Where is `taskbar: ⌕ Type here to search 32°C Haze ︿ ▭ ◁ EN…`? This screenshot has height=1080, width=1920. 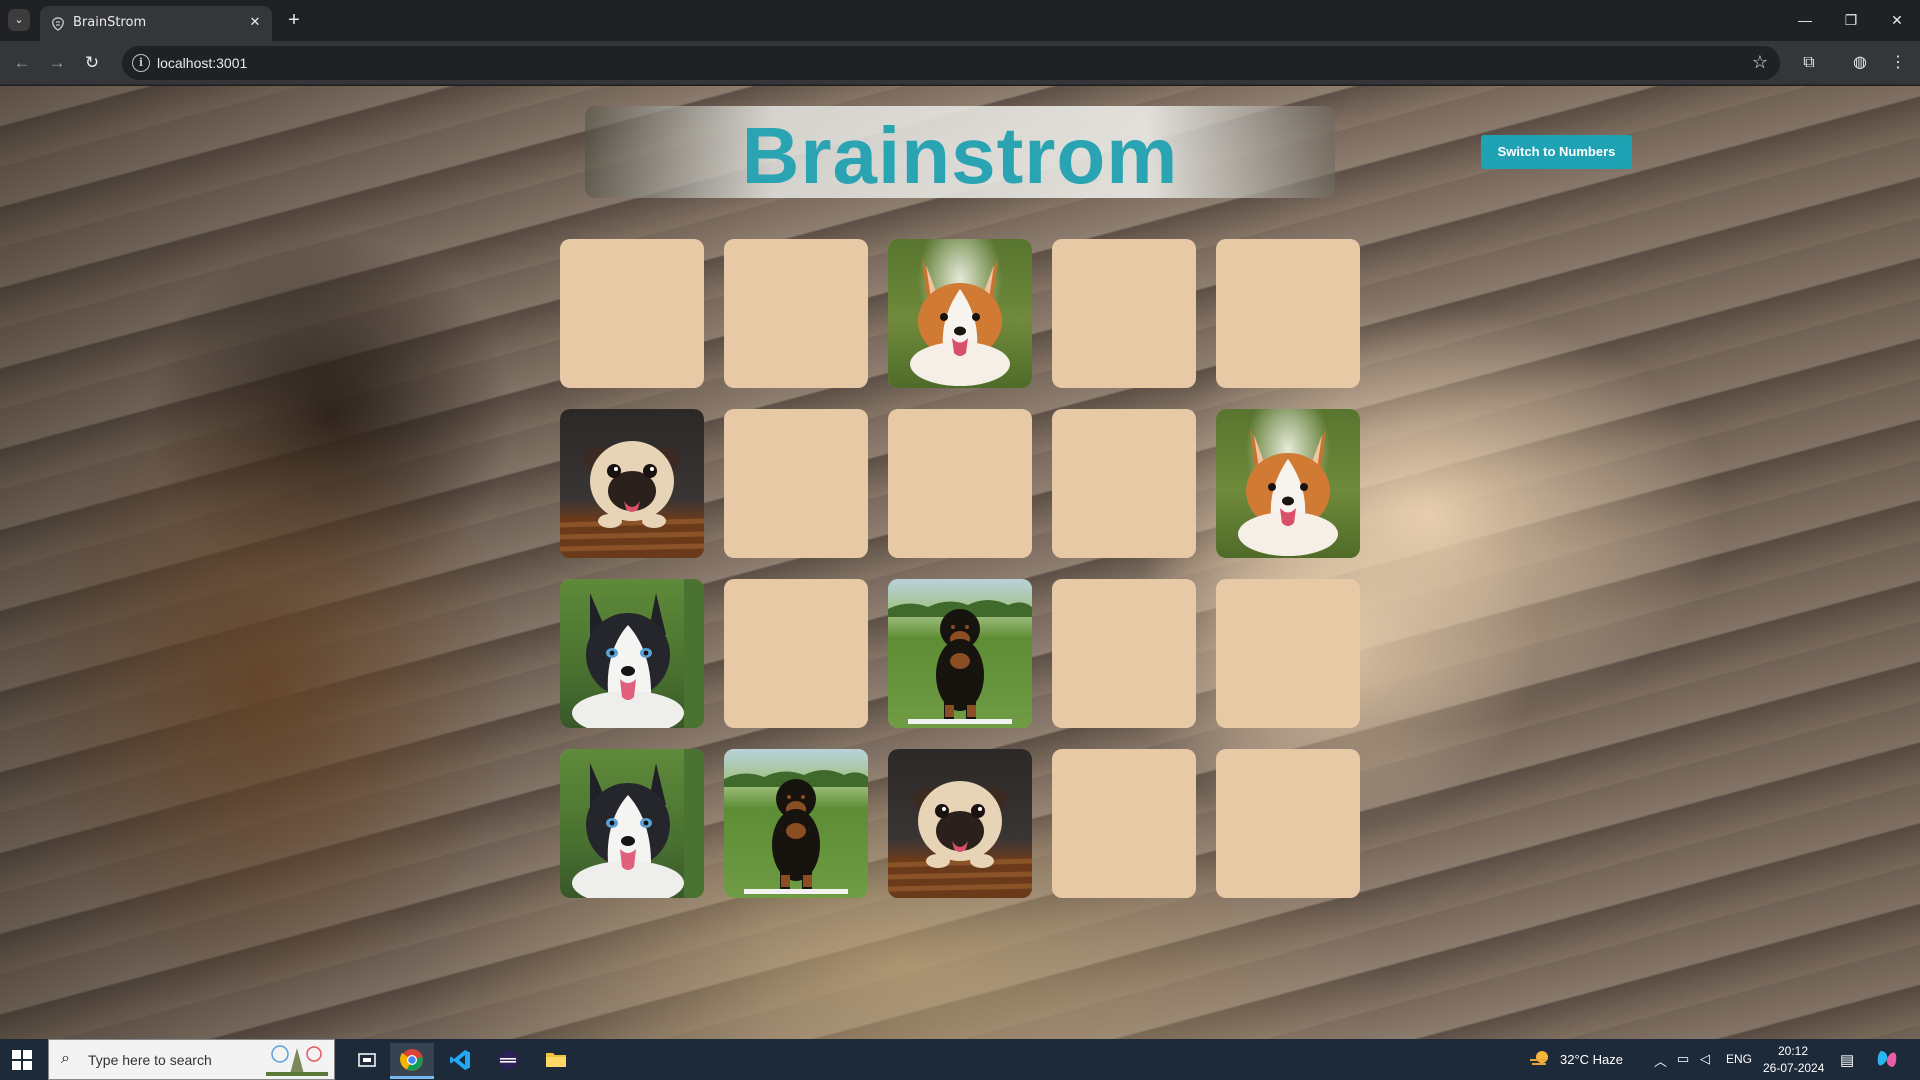
taskbar: ⌕ Type here to search 32°C Haze ︿ ▭ ◁ EN… is located at coordinates (960, 1059).